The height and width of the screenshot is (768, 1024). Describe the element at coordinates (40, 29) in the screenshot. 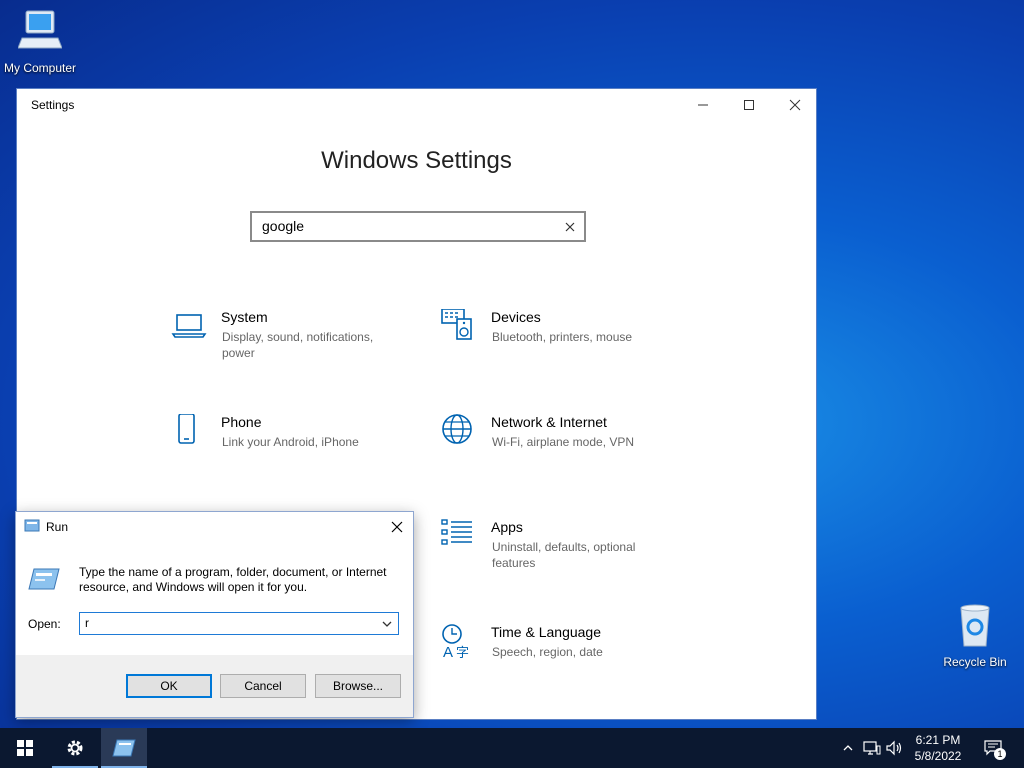

I see `computer-icon` at that location.